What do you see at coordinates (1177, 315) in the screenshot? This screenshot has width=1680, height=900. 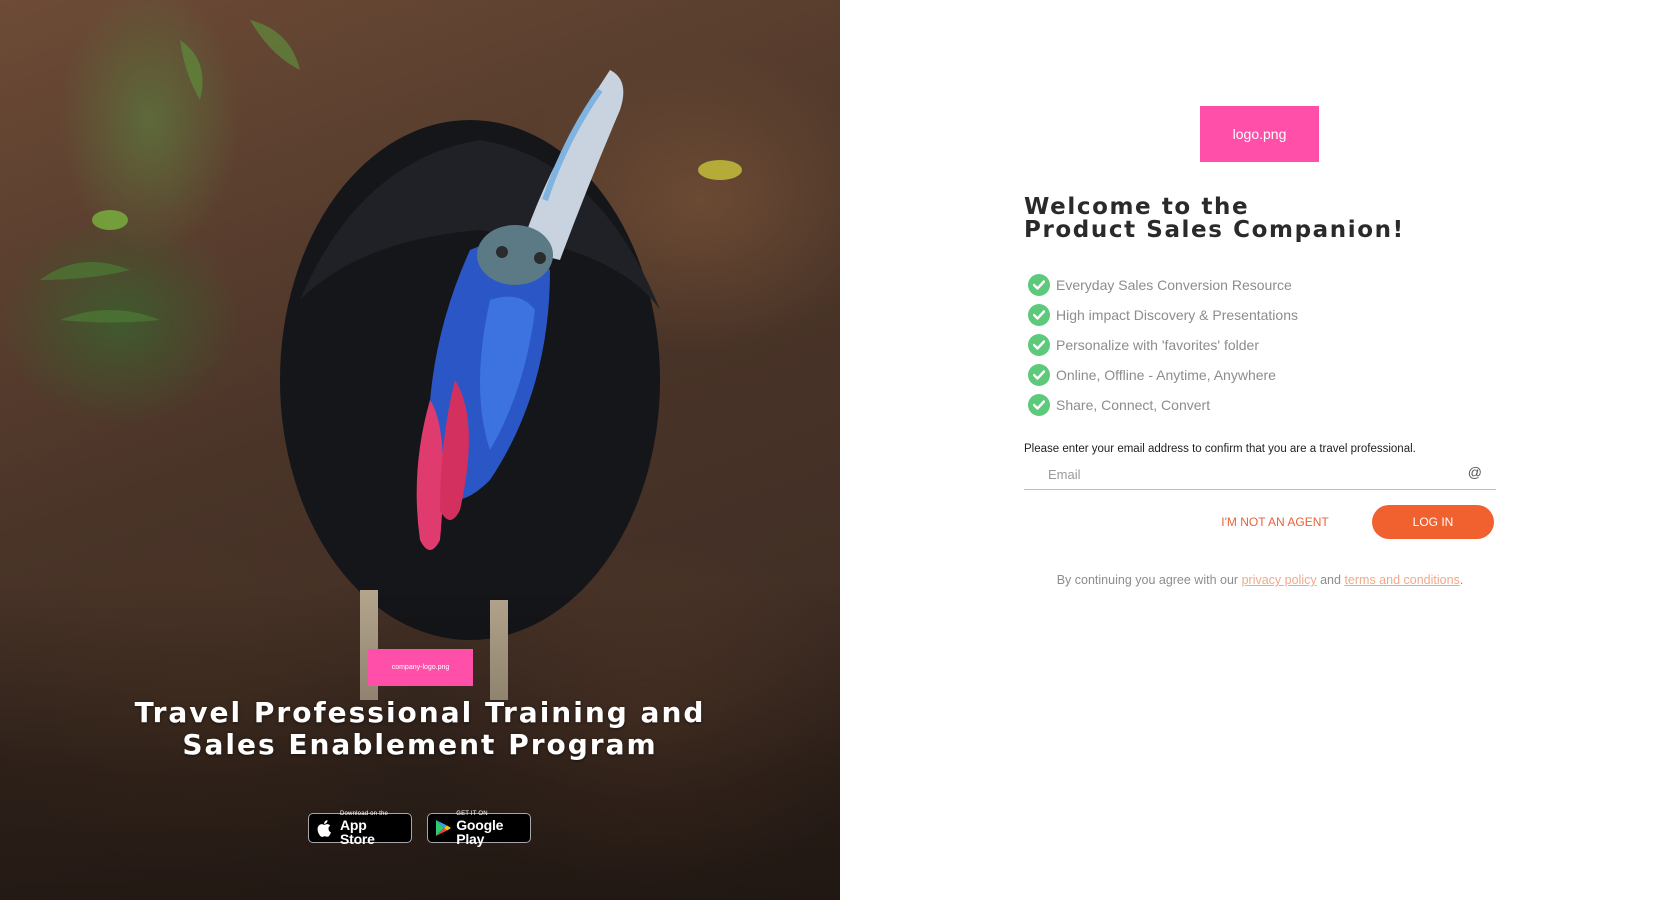 I see `feature-text: High impact Discovery & Presentations` at bounding box center [1177, 315].